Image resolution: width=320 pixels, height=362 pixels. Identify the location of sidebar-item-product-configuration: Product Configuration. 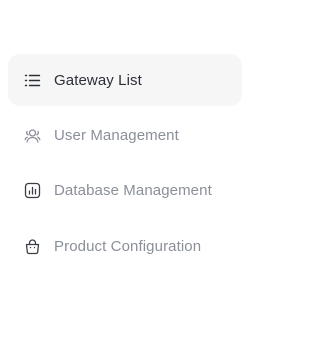
(125, 246).